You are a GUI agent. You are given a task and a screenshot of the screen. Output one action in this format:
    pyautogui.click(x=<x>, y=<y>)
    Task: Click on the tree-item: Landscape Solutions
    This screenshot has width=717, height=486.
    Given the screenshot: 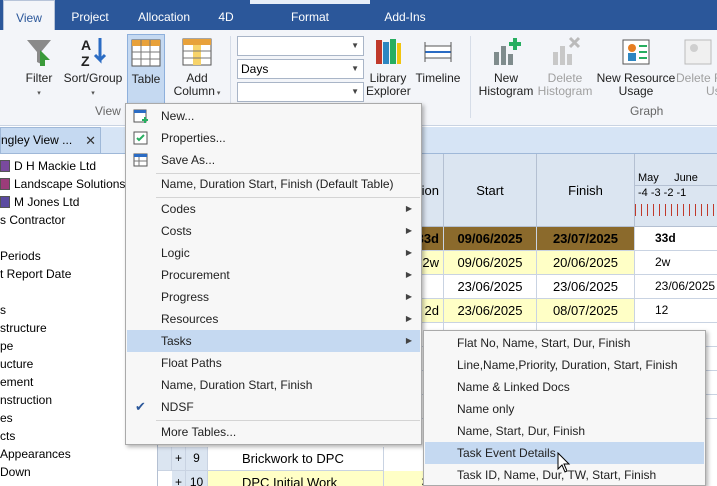 What is the action you would take?
    pyautogui.click(x=62, y=184)
    